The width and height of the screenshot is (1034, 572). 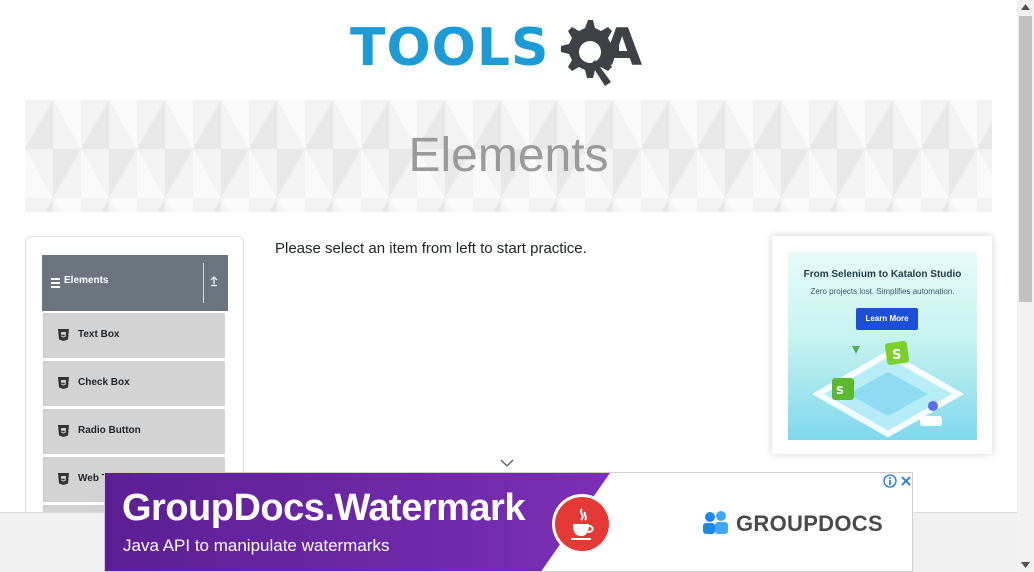 I want to click on sidebar-item-label: Radio Button, so click(x=109, y=430).